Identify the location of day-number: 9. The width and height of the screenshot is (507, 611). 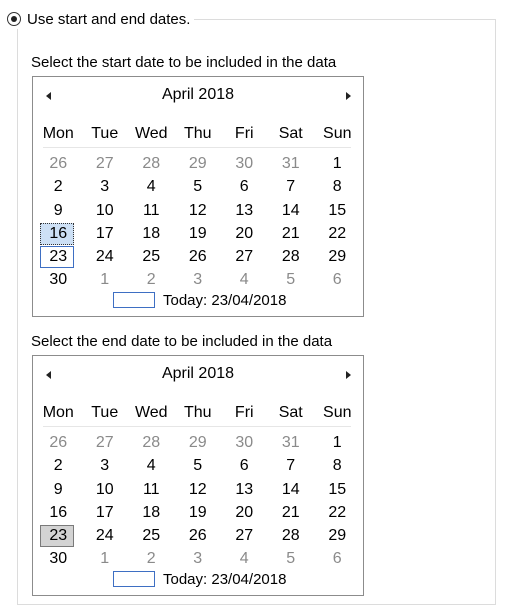
(58, 489).